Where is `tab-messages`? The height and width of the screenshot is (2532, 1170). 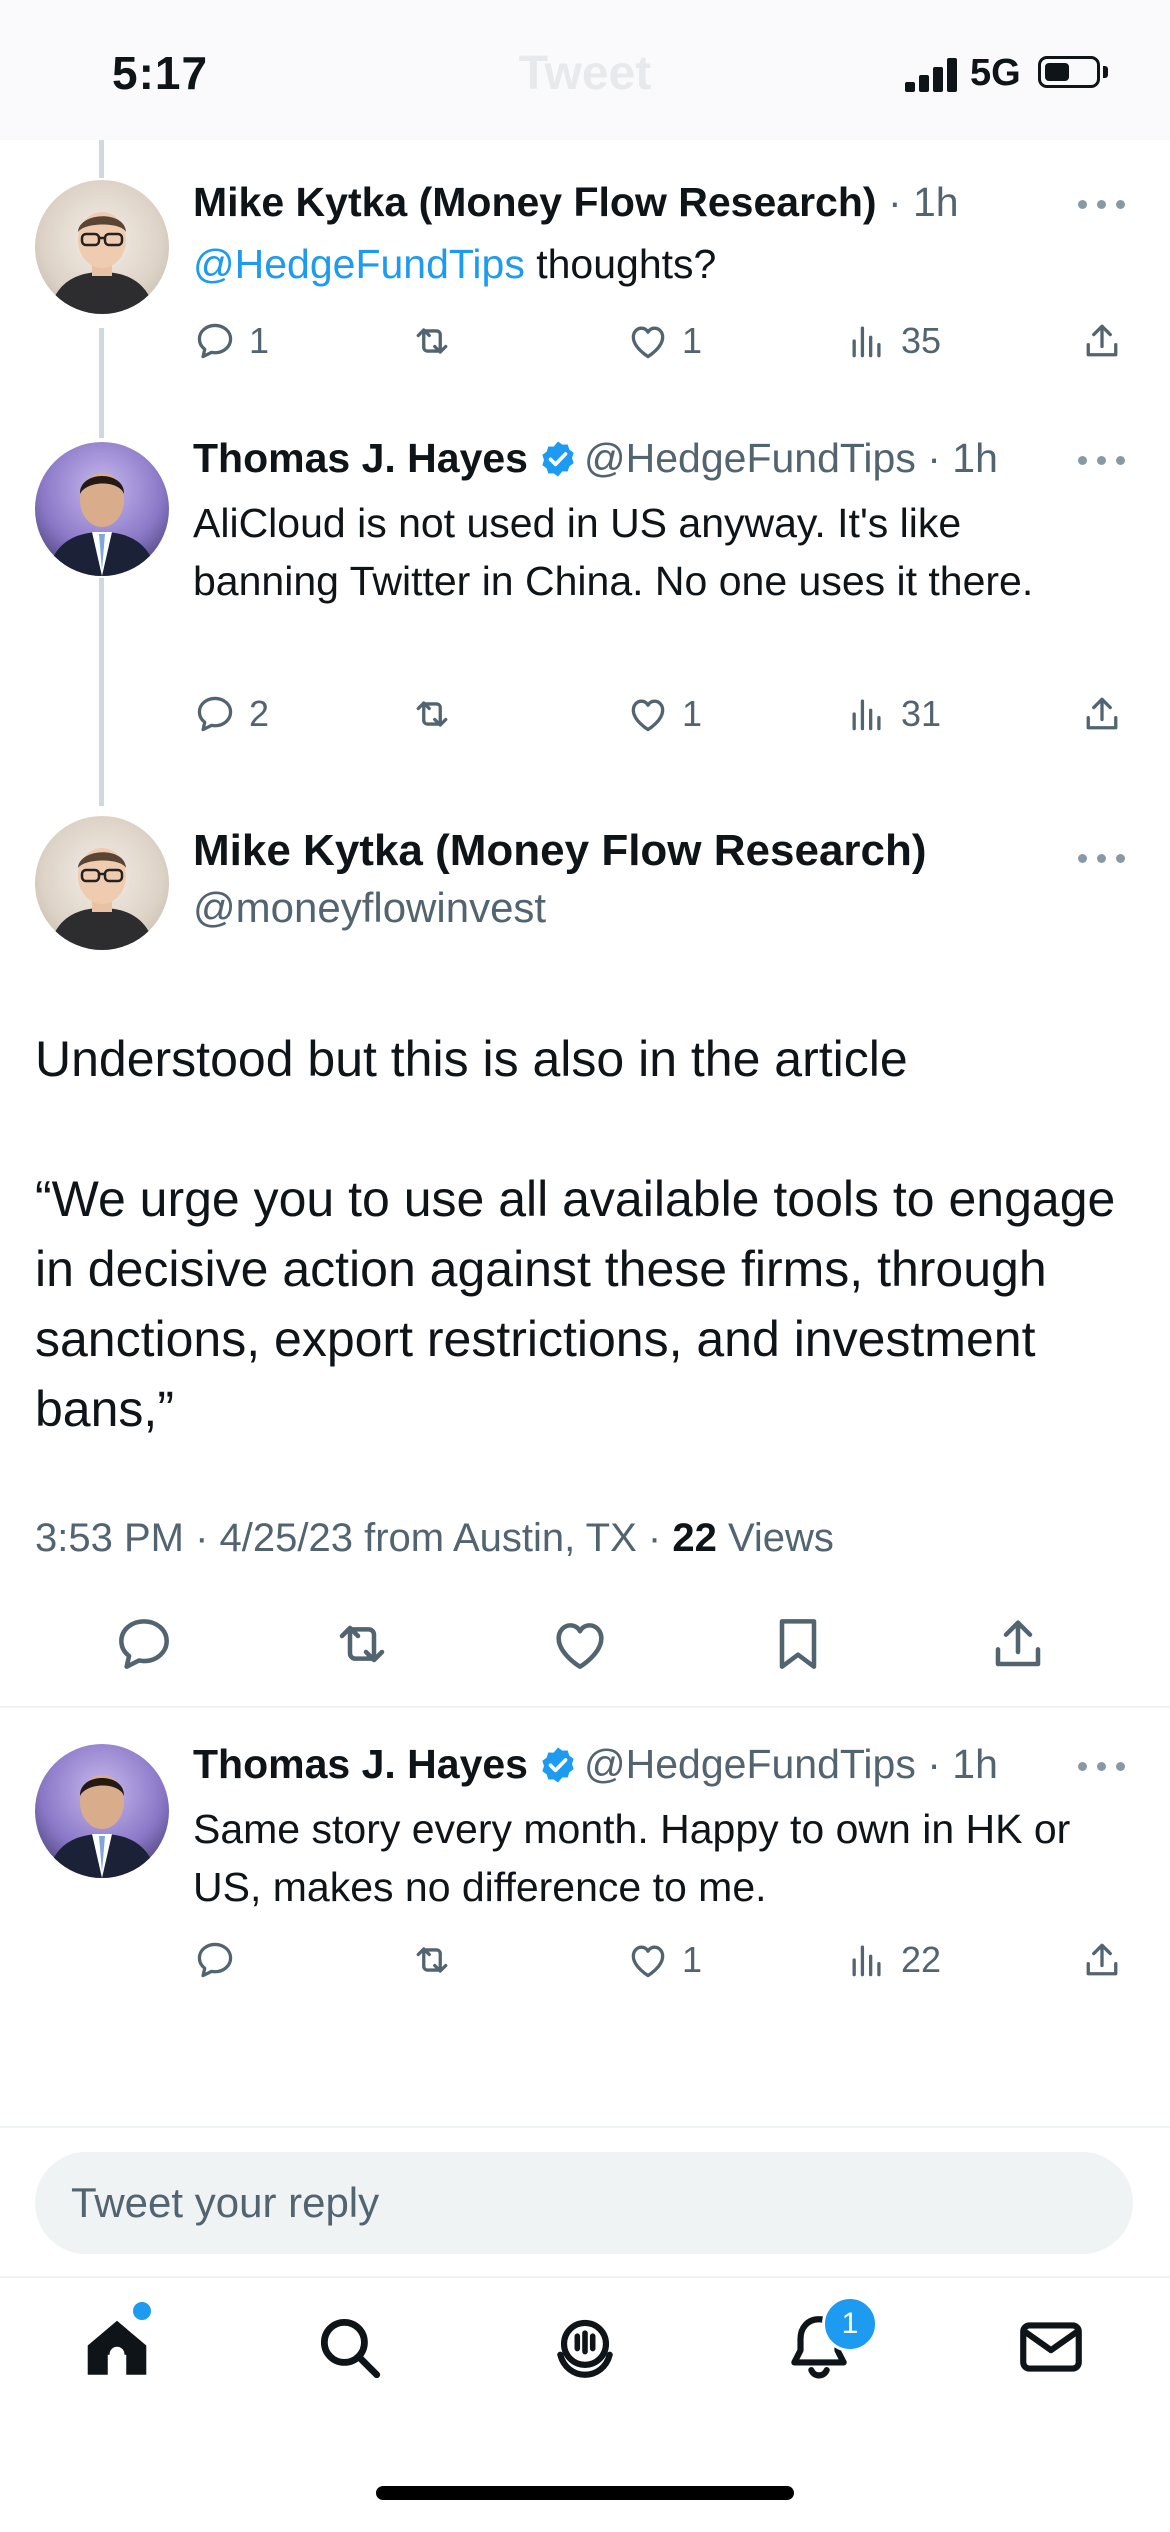 tab-messages is located at coordinates (1051, 2347).